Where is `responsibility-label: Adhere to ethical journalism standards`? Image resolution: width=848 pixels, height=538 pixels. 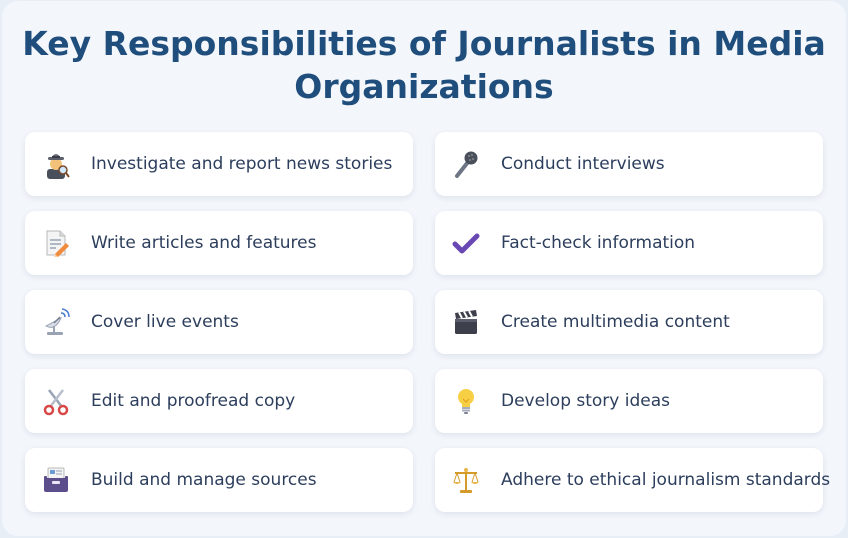 responsibility-label: Adhere to ethical journalism standards is located at coordinates (666, 480).